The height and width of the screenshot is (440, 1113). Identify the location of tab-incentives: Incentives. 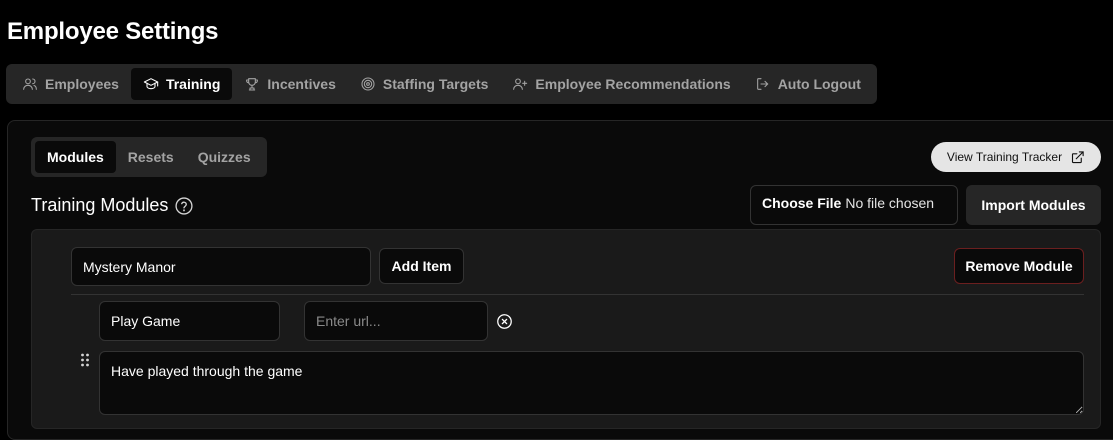
(289, 84).